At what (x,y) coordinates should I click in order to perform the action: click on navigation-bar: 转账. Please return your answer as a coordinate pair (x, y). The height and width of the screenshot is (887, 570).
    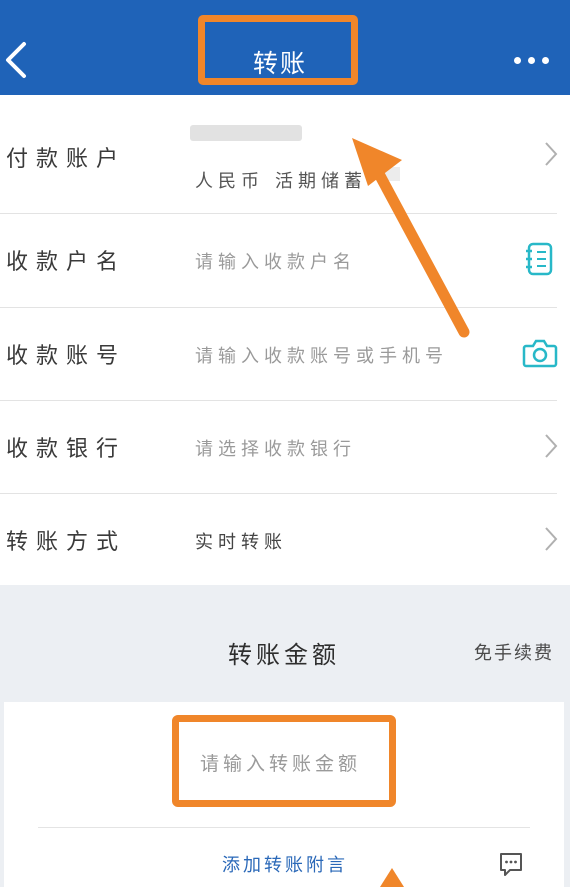
    Looking at the image, I should click on (285, 52).